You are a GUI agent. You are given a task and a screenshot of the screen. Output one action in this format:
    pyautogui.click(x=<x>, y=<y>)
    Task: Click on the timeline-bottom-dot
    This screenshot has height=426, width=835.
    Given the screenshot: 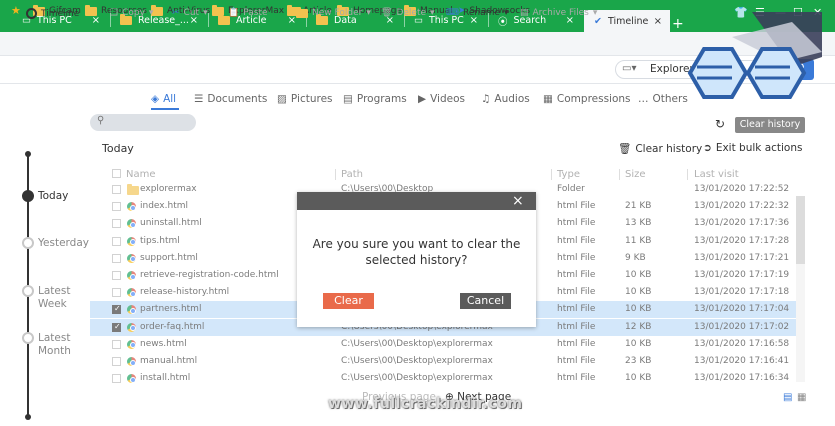 What is the action you would take?
    pyautogui.click(x=28, y=417)
    